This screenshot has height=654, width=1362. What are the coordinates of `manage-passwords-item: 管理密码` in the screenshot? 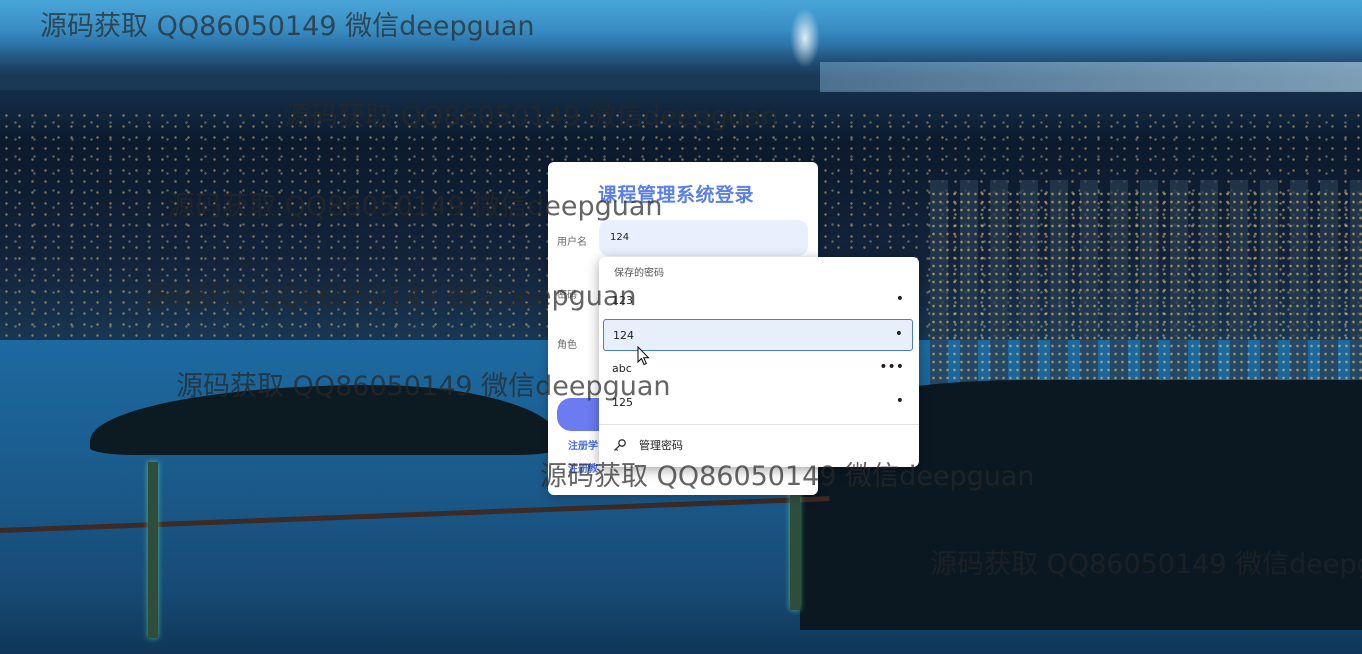 It's located at (648, 446).